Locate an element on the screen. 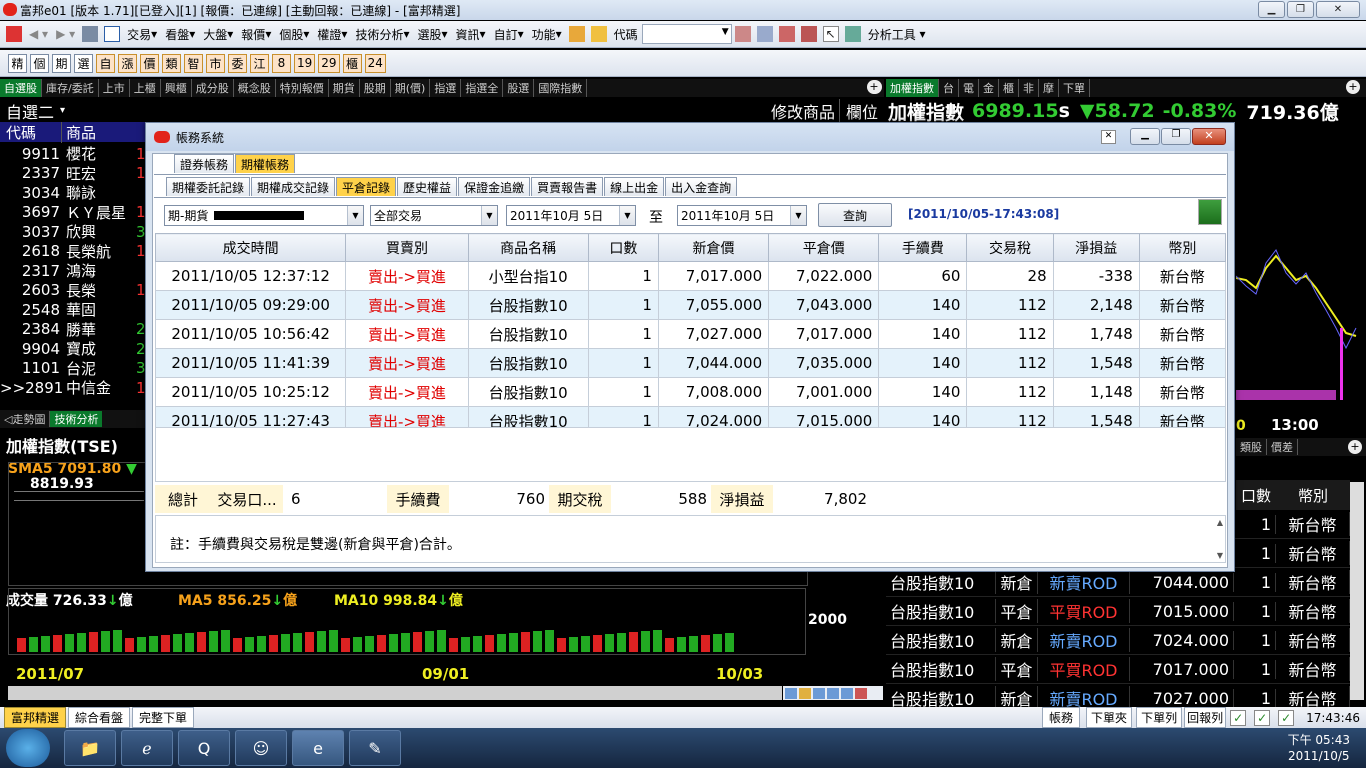 Image resolution: width=1366 pixels, height=768 pixels. status-tab-order: 完整下單 is located at coordinates (163, 717).